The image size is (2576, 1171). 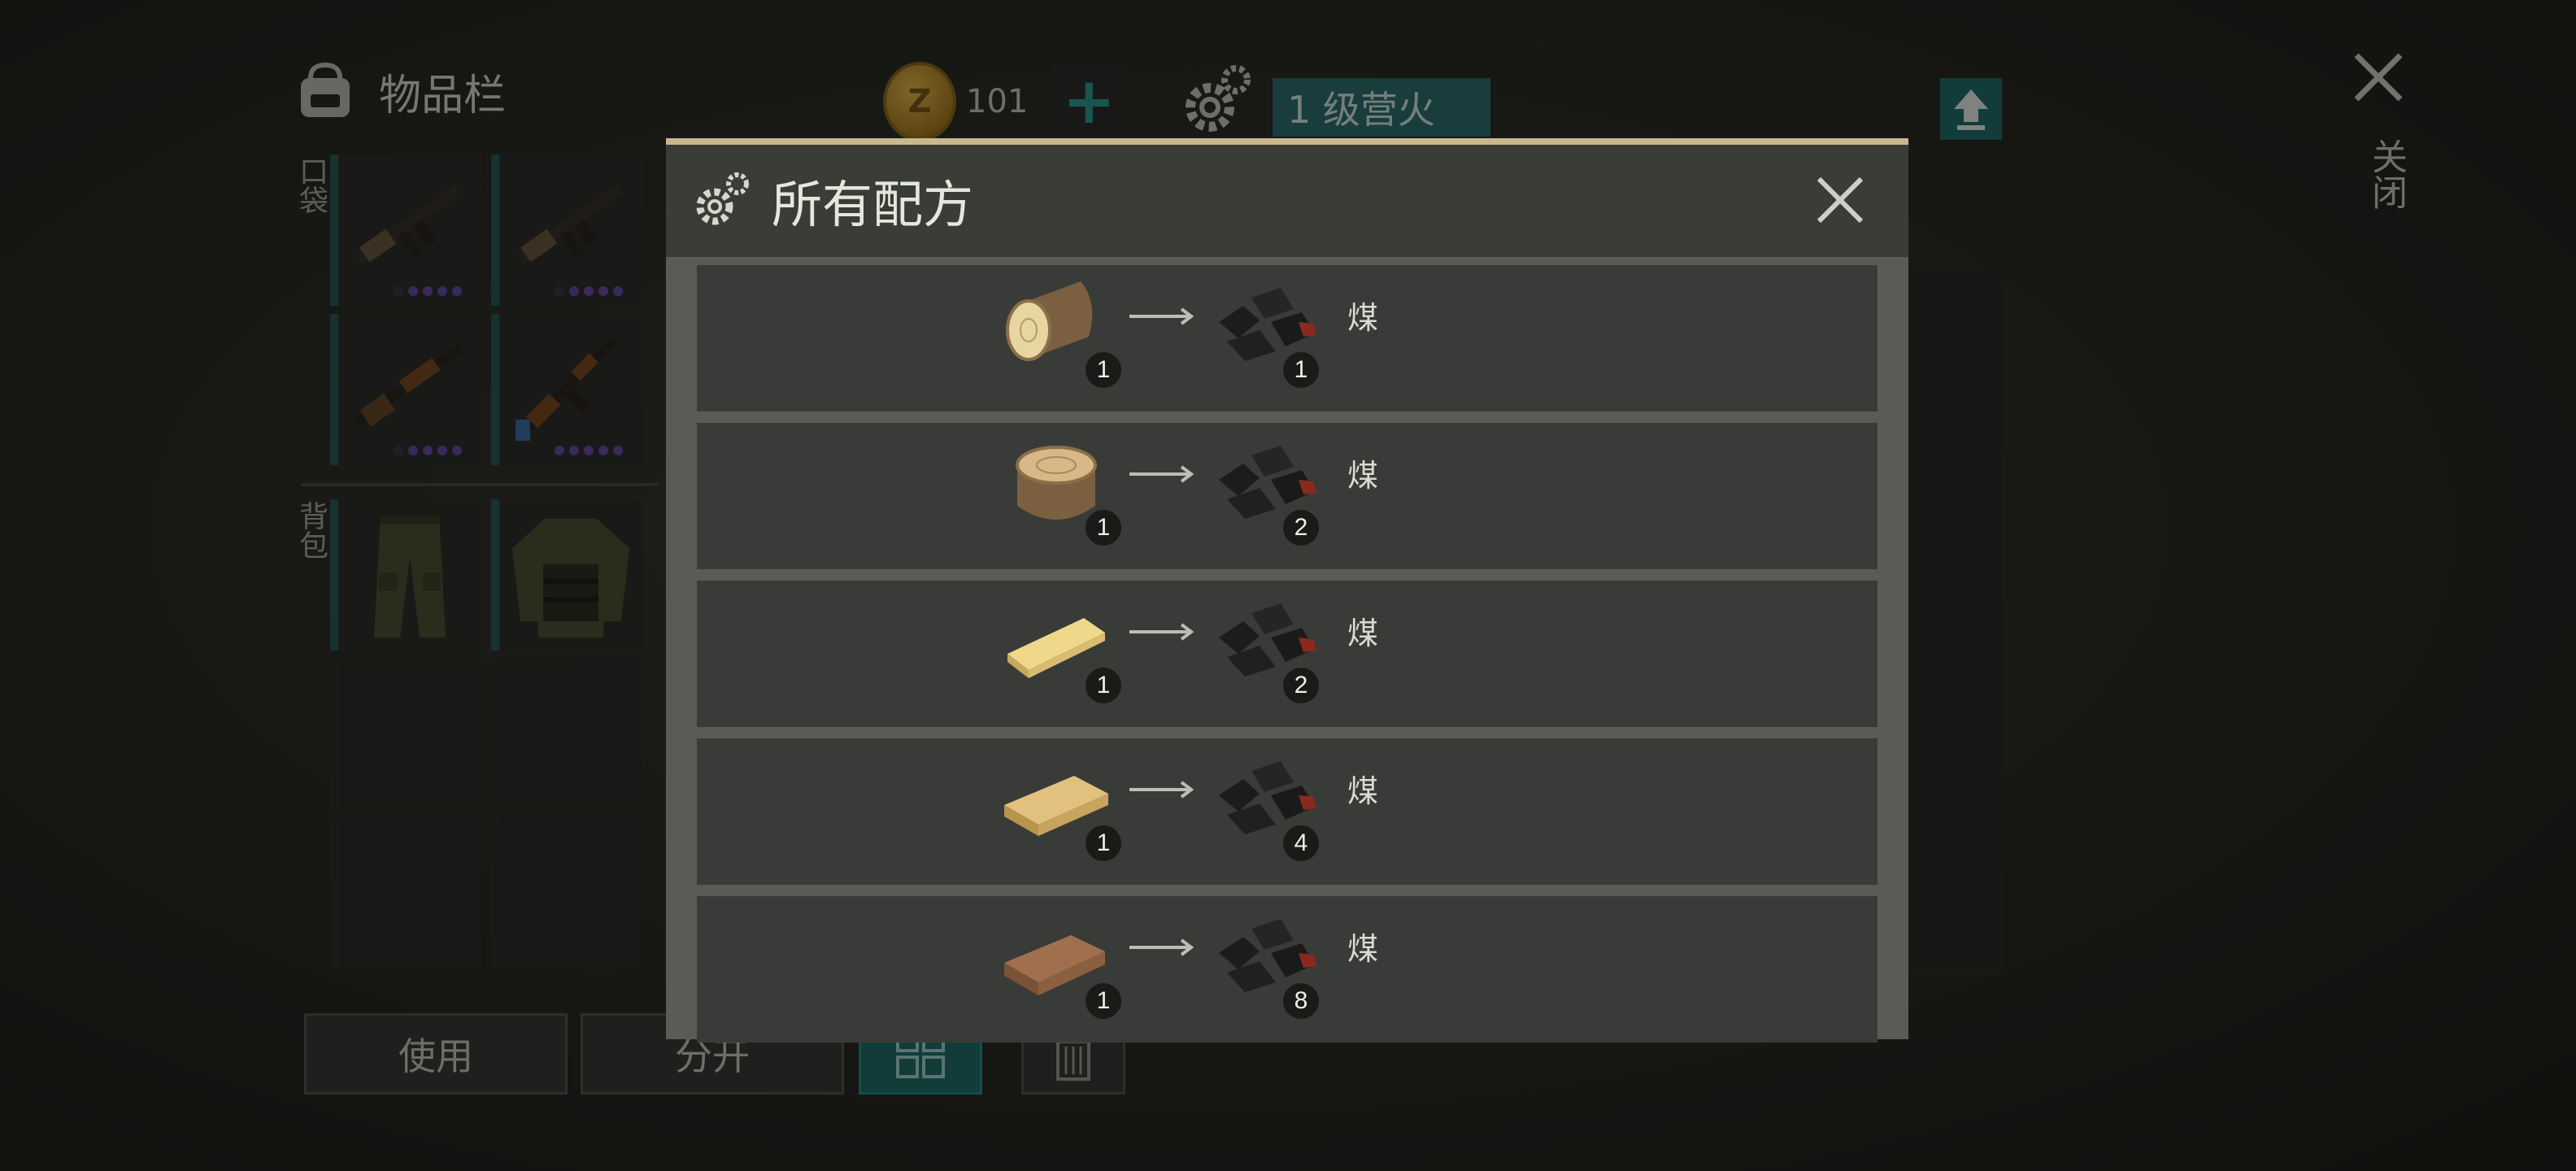 What do you see at coordinates (1288, 811) in the screenshot?
I see `recipe-row: 1 4 煤` at bounding box center [1288, 811].